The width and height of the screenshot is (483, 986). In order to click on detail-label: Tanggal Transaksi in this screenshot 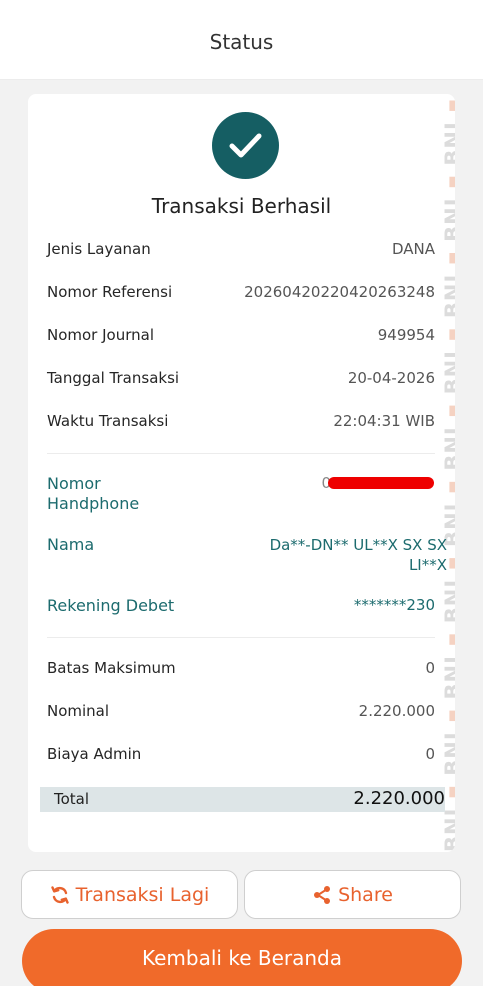, I will do `click(113, 378)`.